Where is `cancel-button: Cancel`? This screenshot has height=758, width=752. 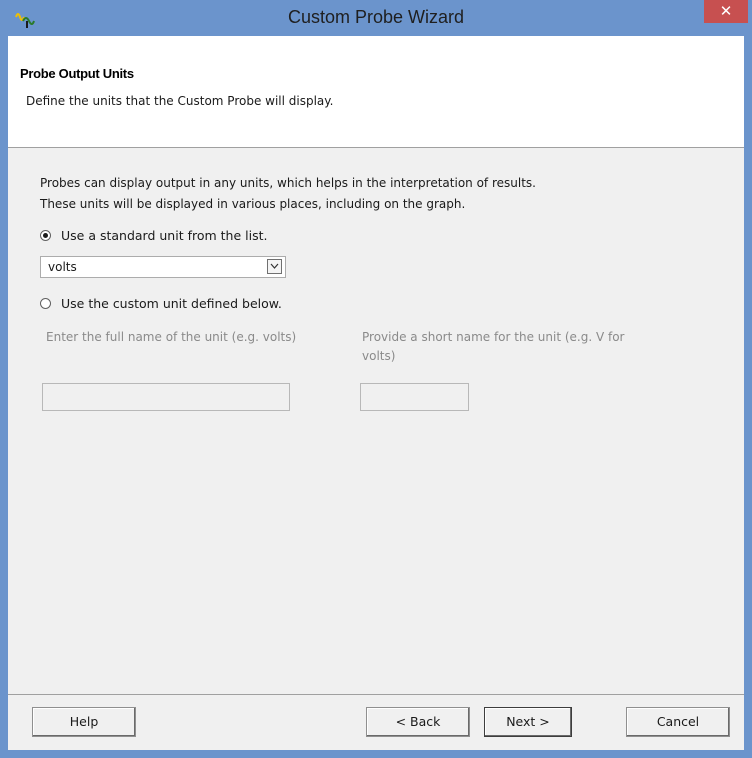
cancel-button: Cancel is located at coordinates (678, 722).